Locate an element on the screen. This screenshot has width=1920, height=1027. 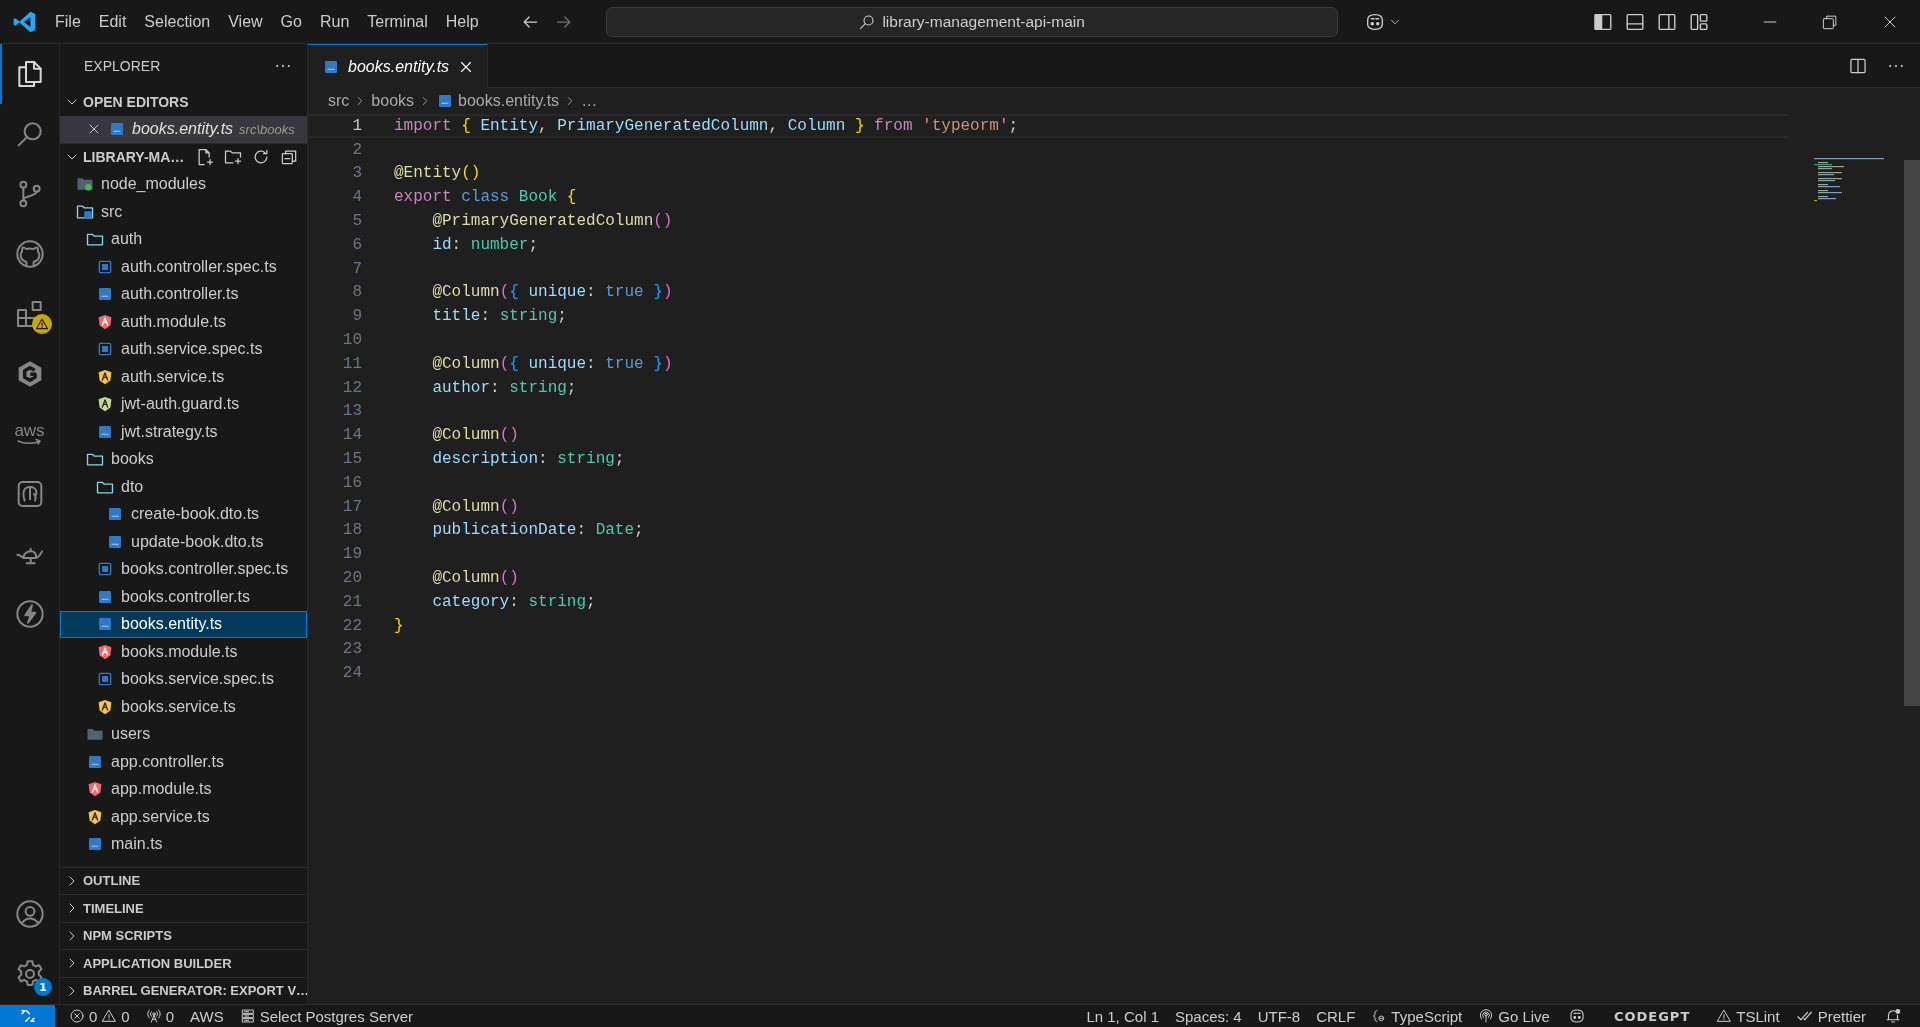
file-row: update-book.dto.ts is located at coordinates (183, 542).